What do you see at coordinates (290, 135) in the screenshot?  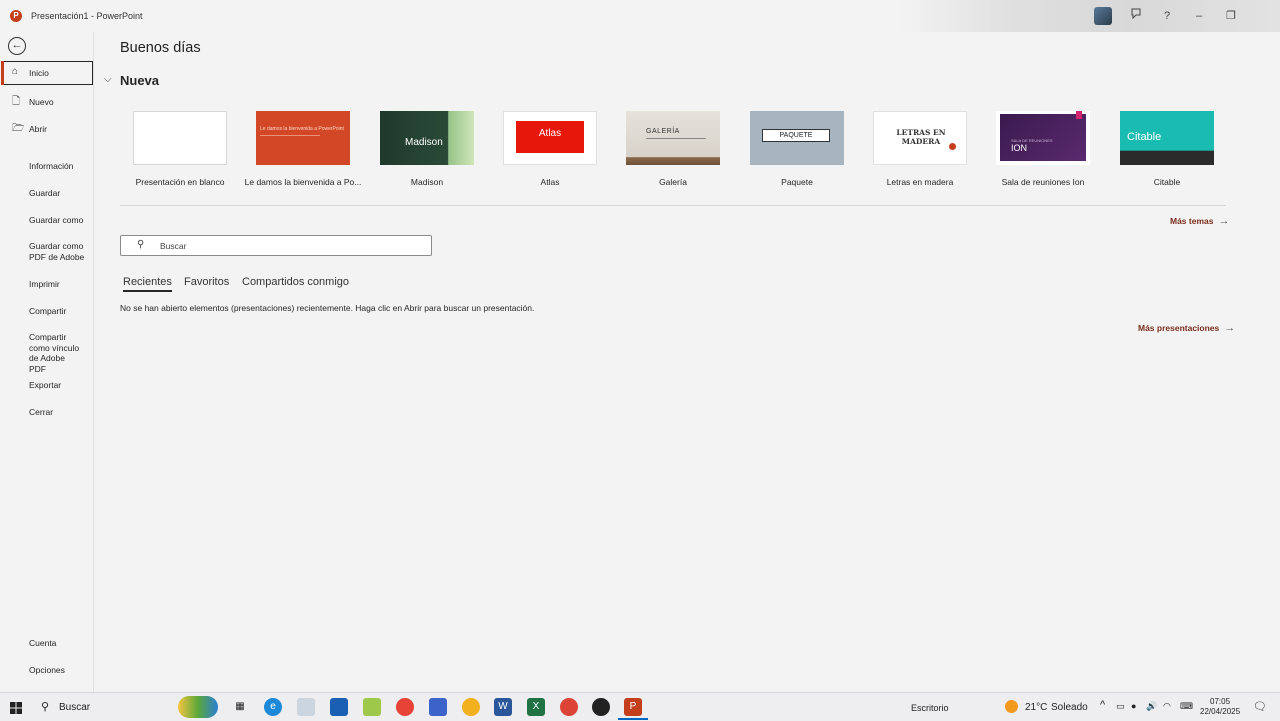 I see `thumb-line` at bounding box center [290, 135].